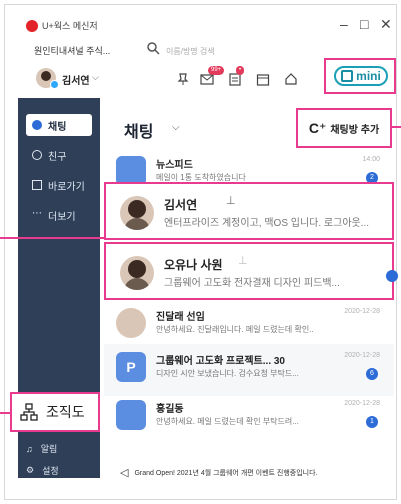 Image resolution: width=401 pixels, height=504 pixels. What do you see at coordinates (170, 409) in the screenshot?
I see `item-name: 홍길동` at bounding box center [170, 409].